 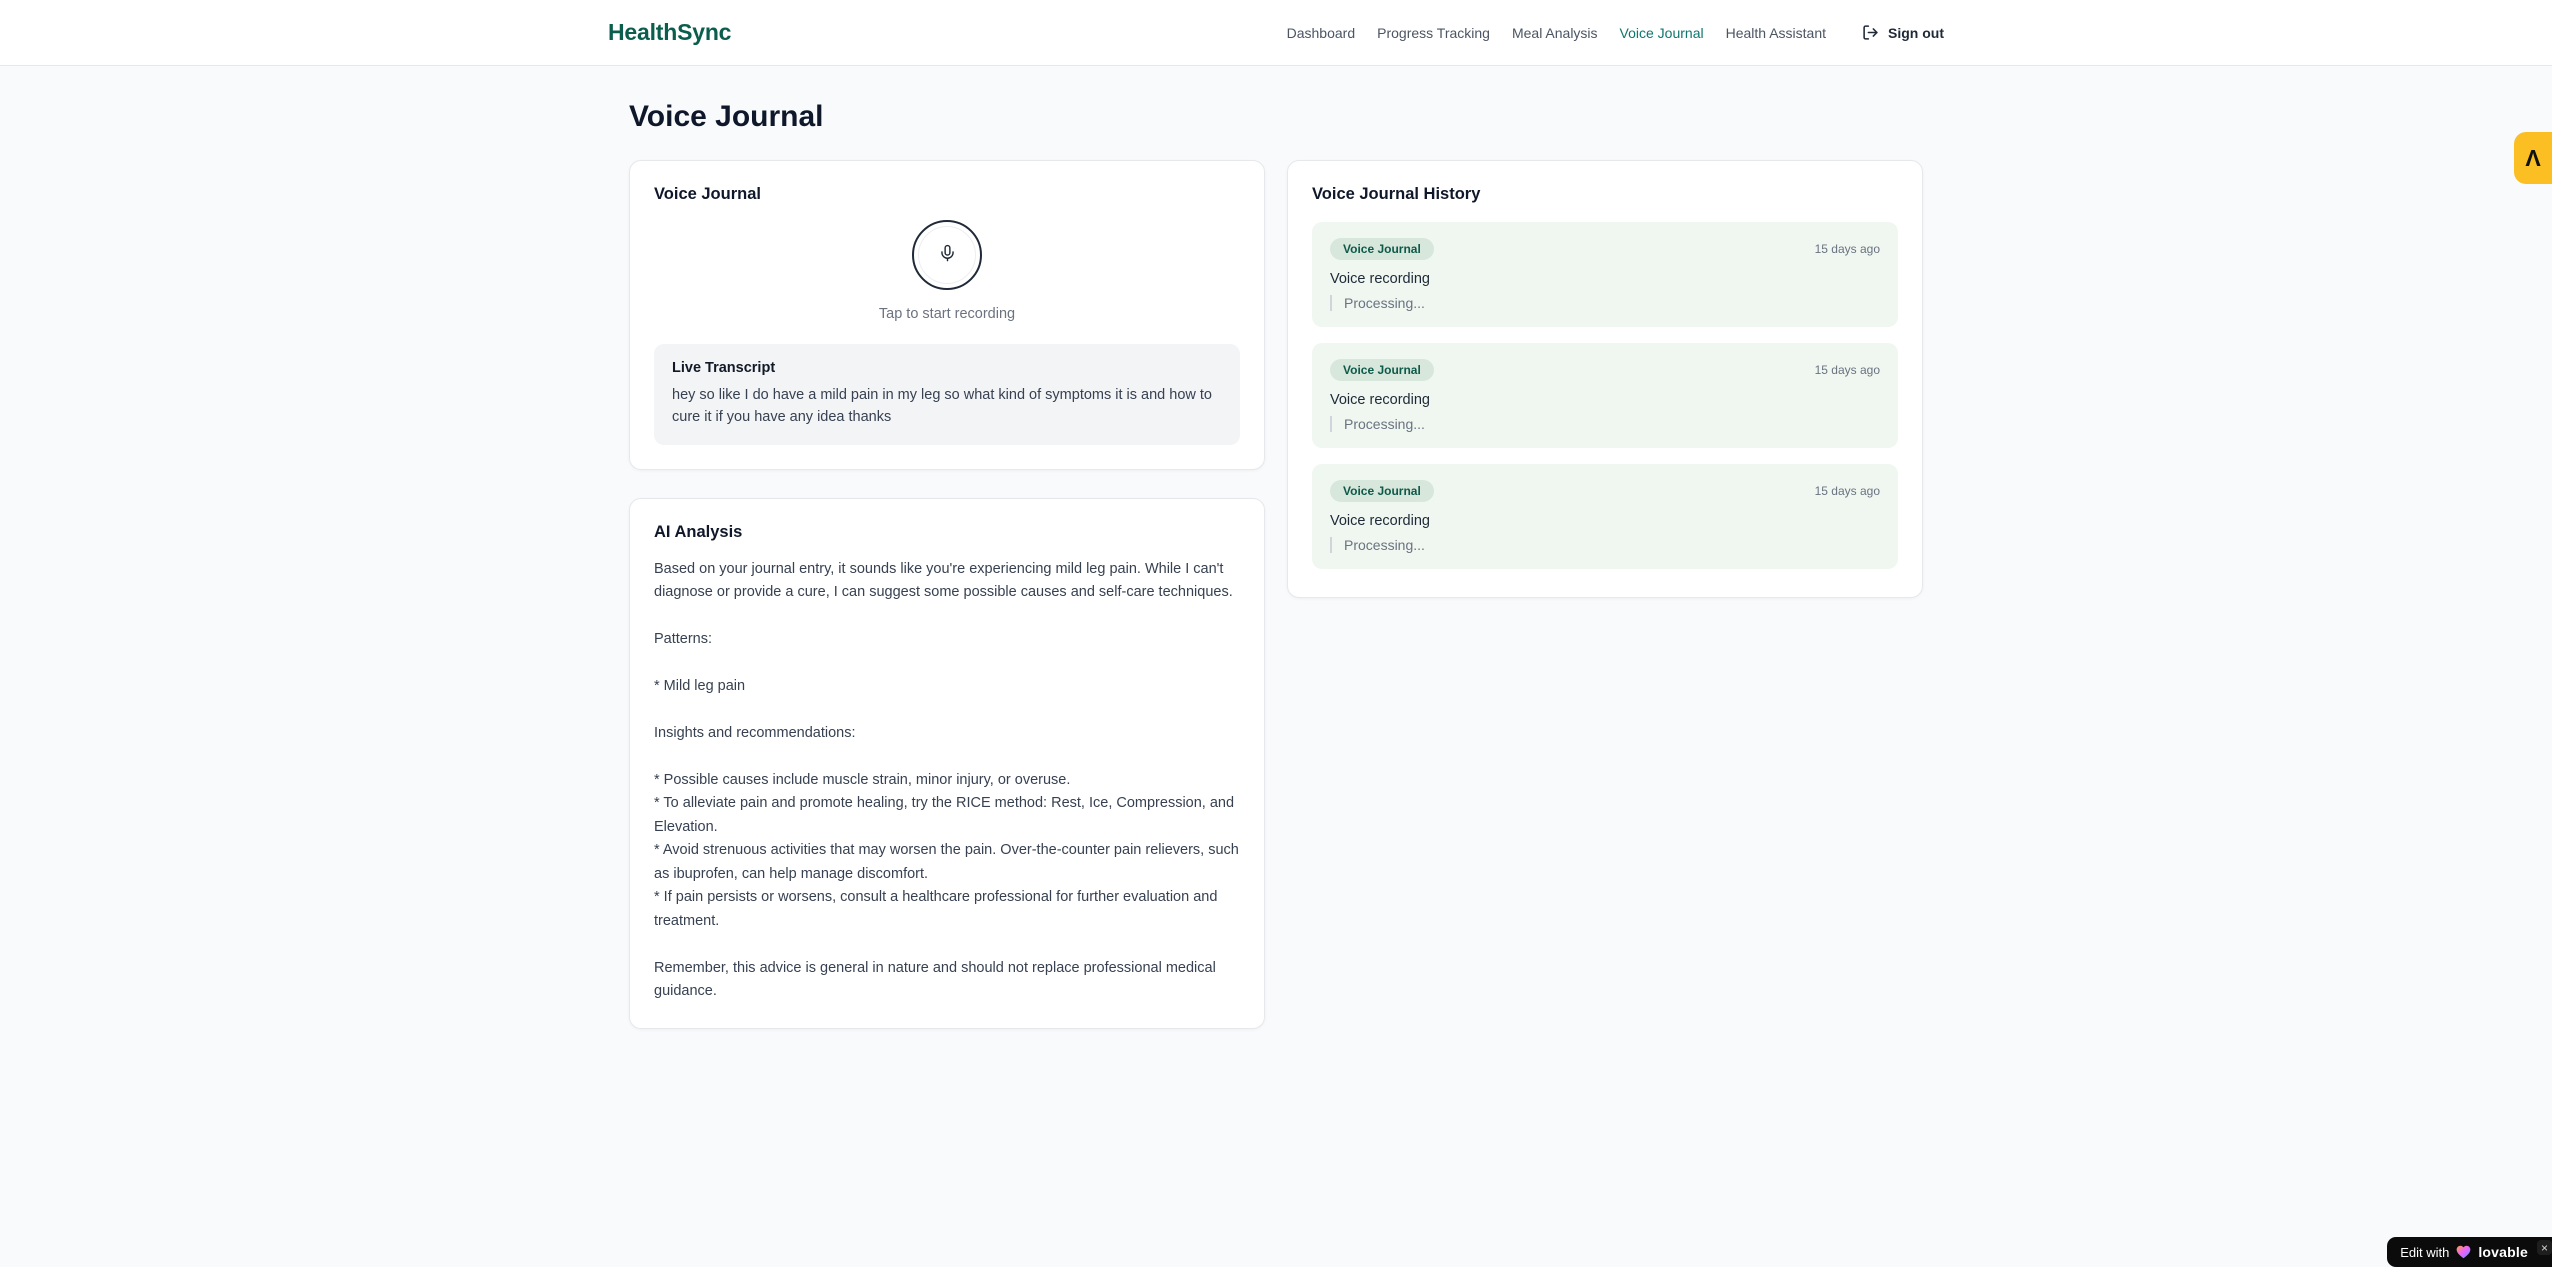 What do you see at coordinates (707, 194) in the screenshot?
I see `recorder-card-title: Voice Journal` at bounding box center [707, 194].